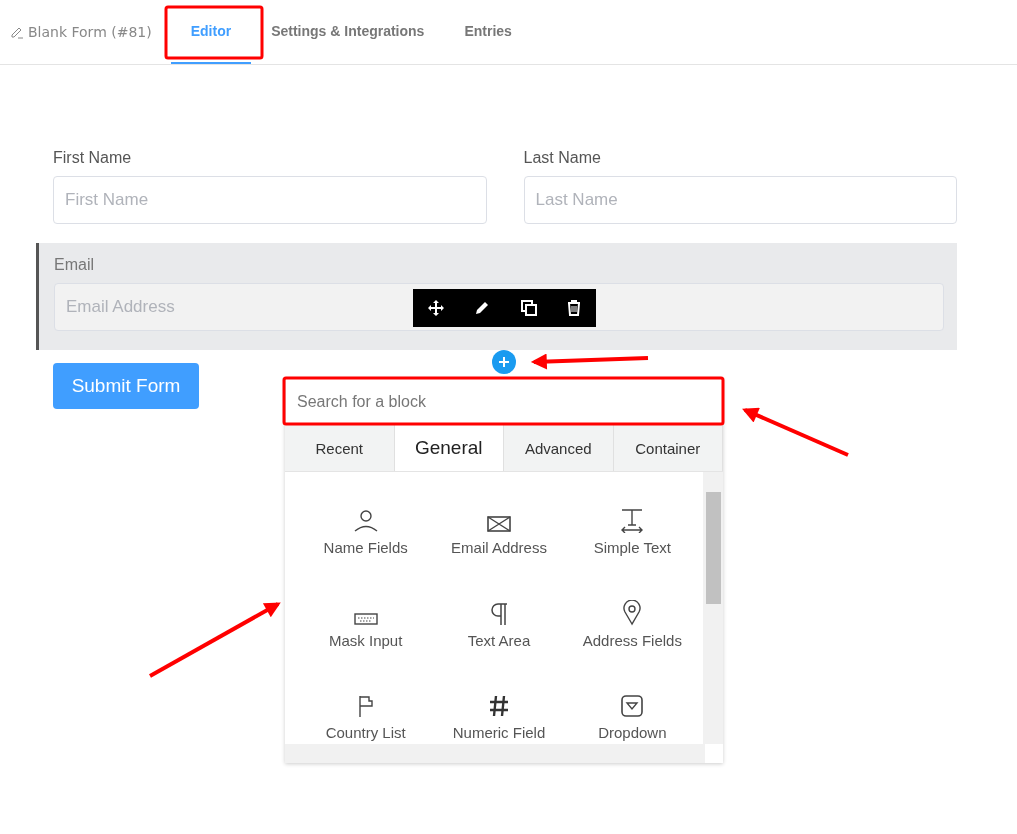 This screenshot has width=1017, height=834. What do you see at coordinates (740, 200) in the screenshot?
I see `text-field: Last Name` at bounding box center [740, 200].